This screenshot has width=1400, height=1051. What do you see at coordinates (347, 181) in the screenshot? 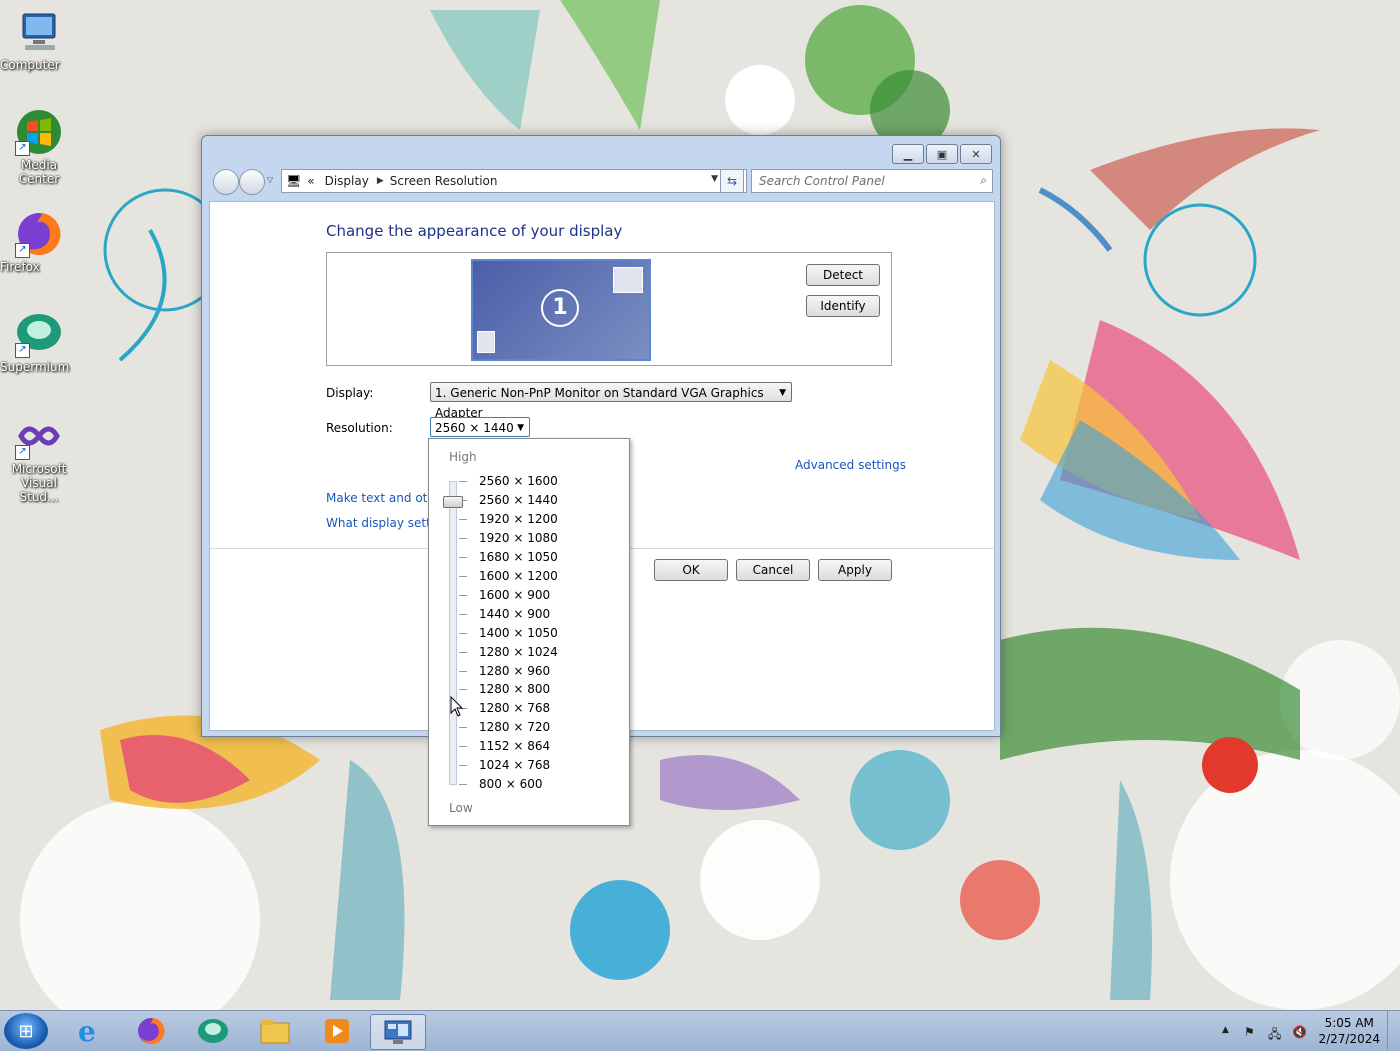
I see `breadcrumb-display: Display` at bounding box center [347, 181].